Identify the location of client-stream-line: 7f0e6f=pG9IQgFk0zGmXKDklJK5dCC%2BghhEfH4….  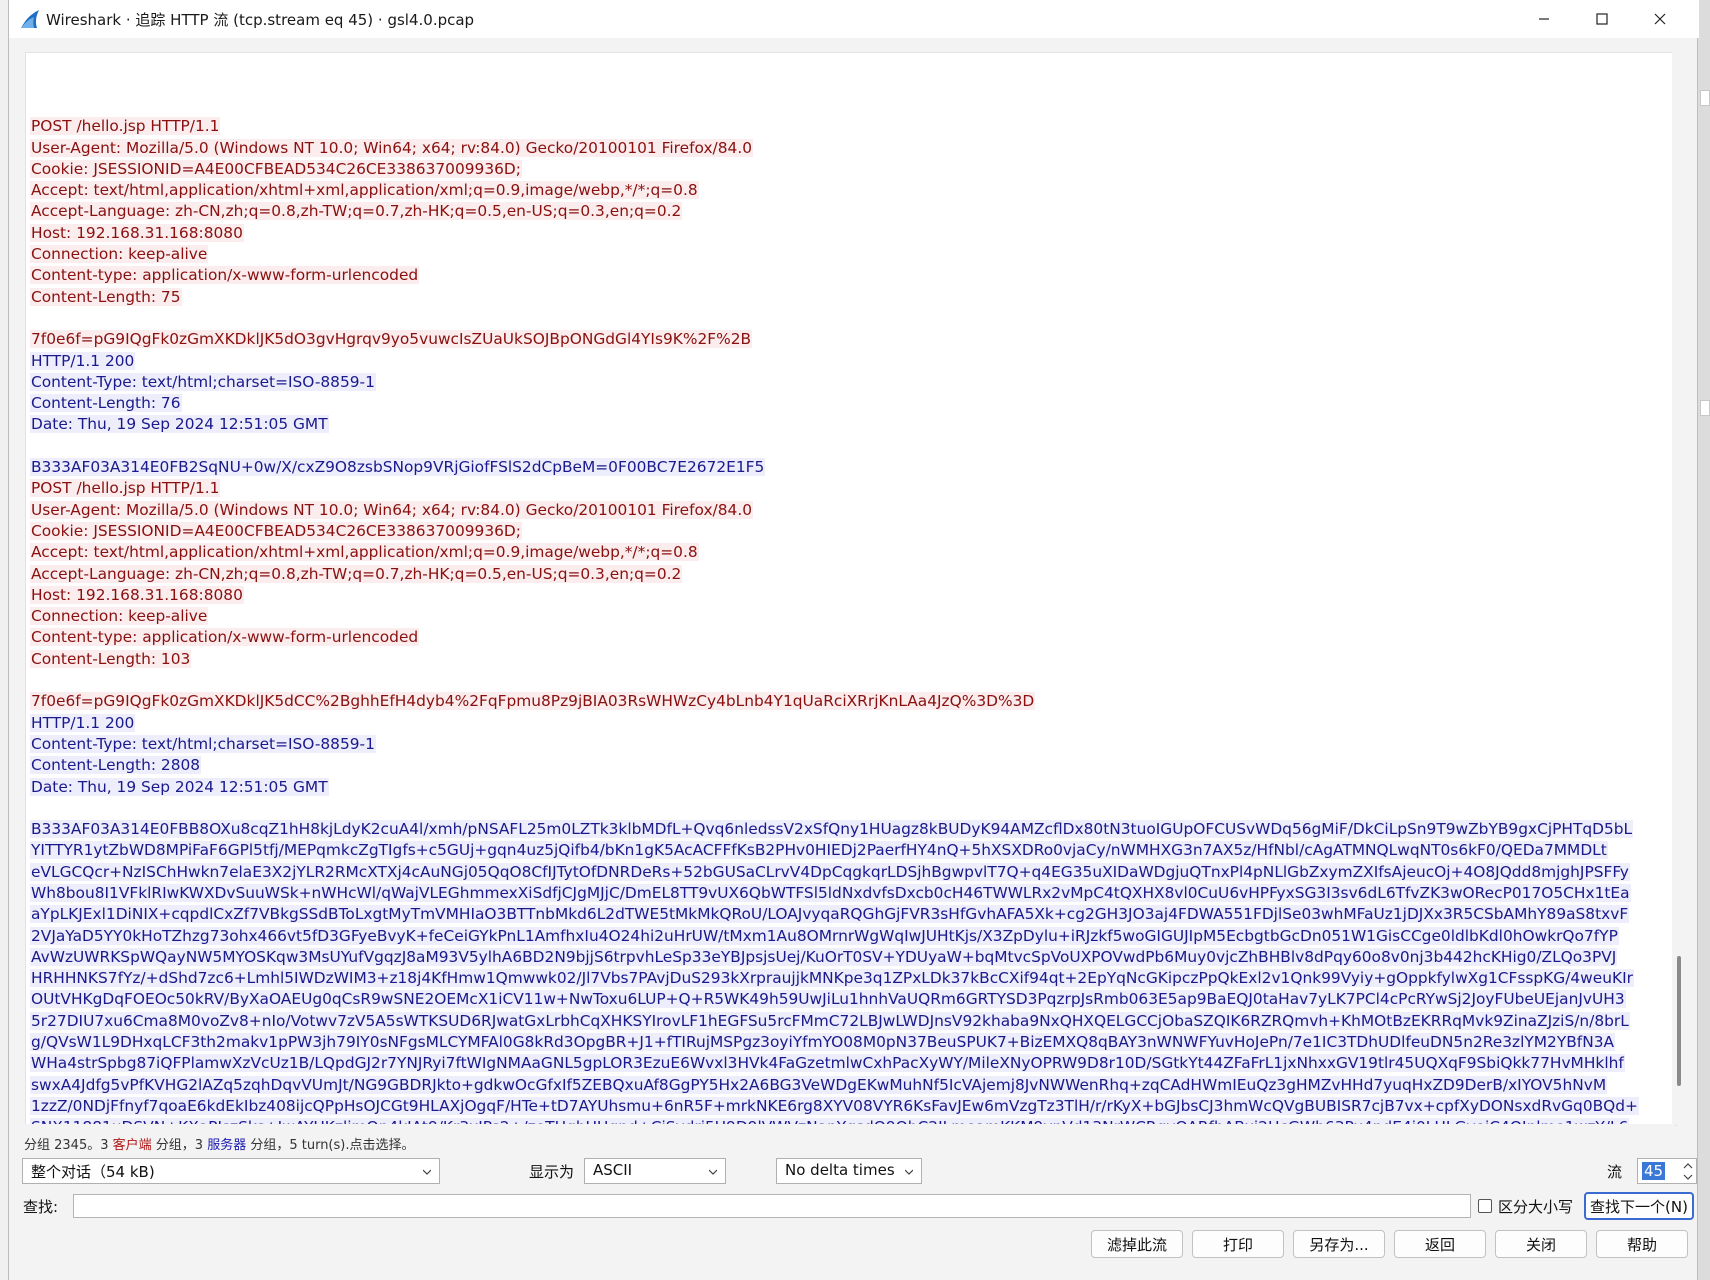
(850, 701).